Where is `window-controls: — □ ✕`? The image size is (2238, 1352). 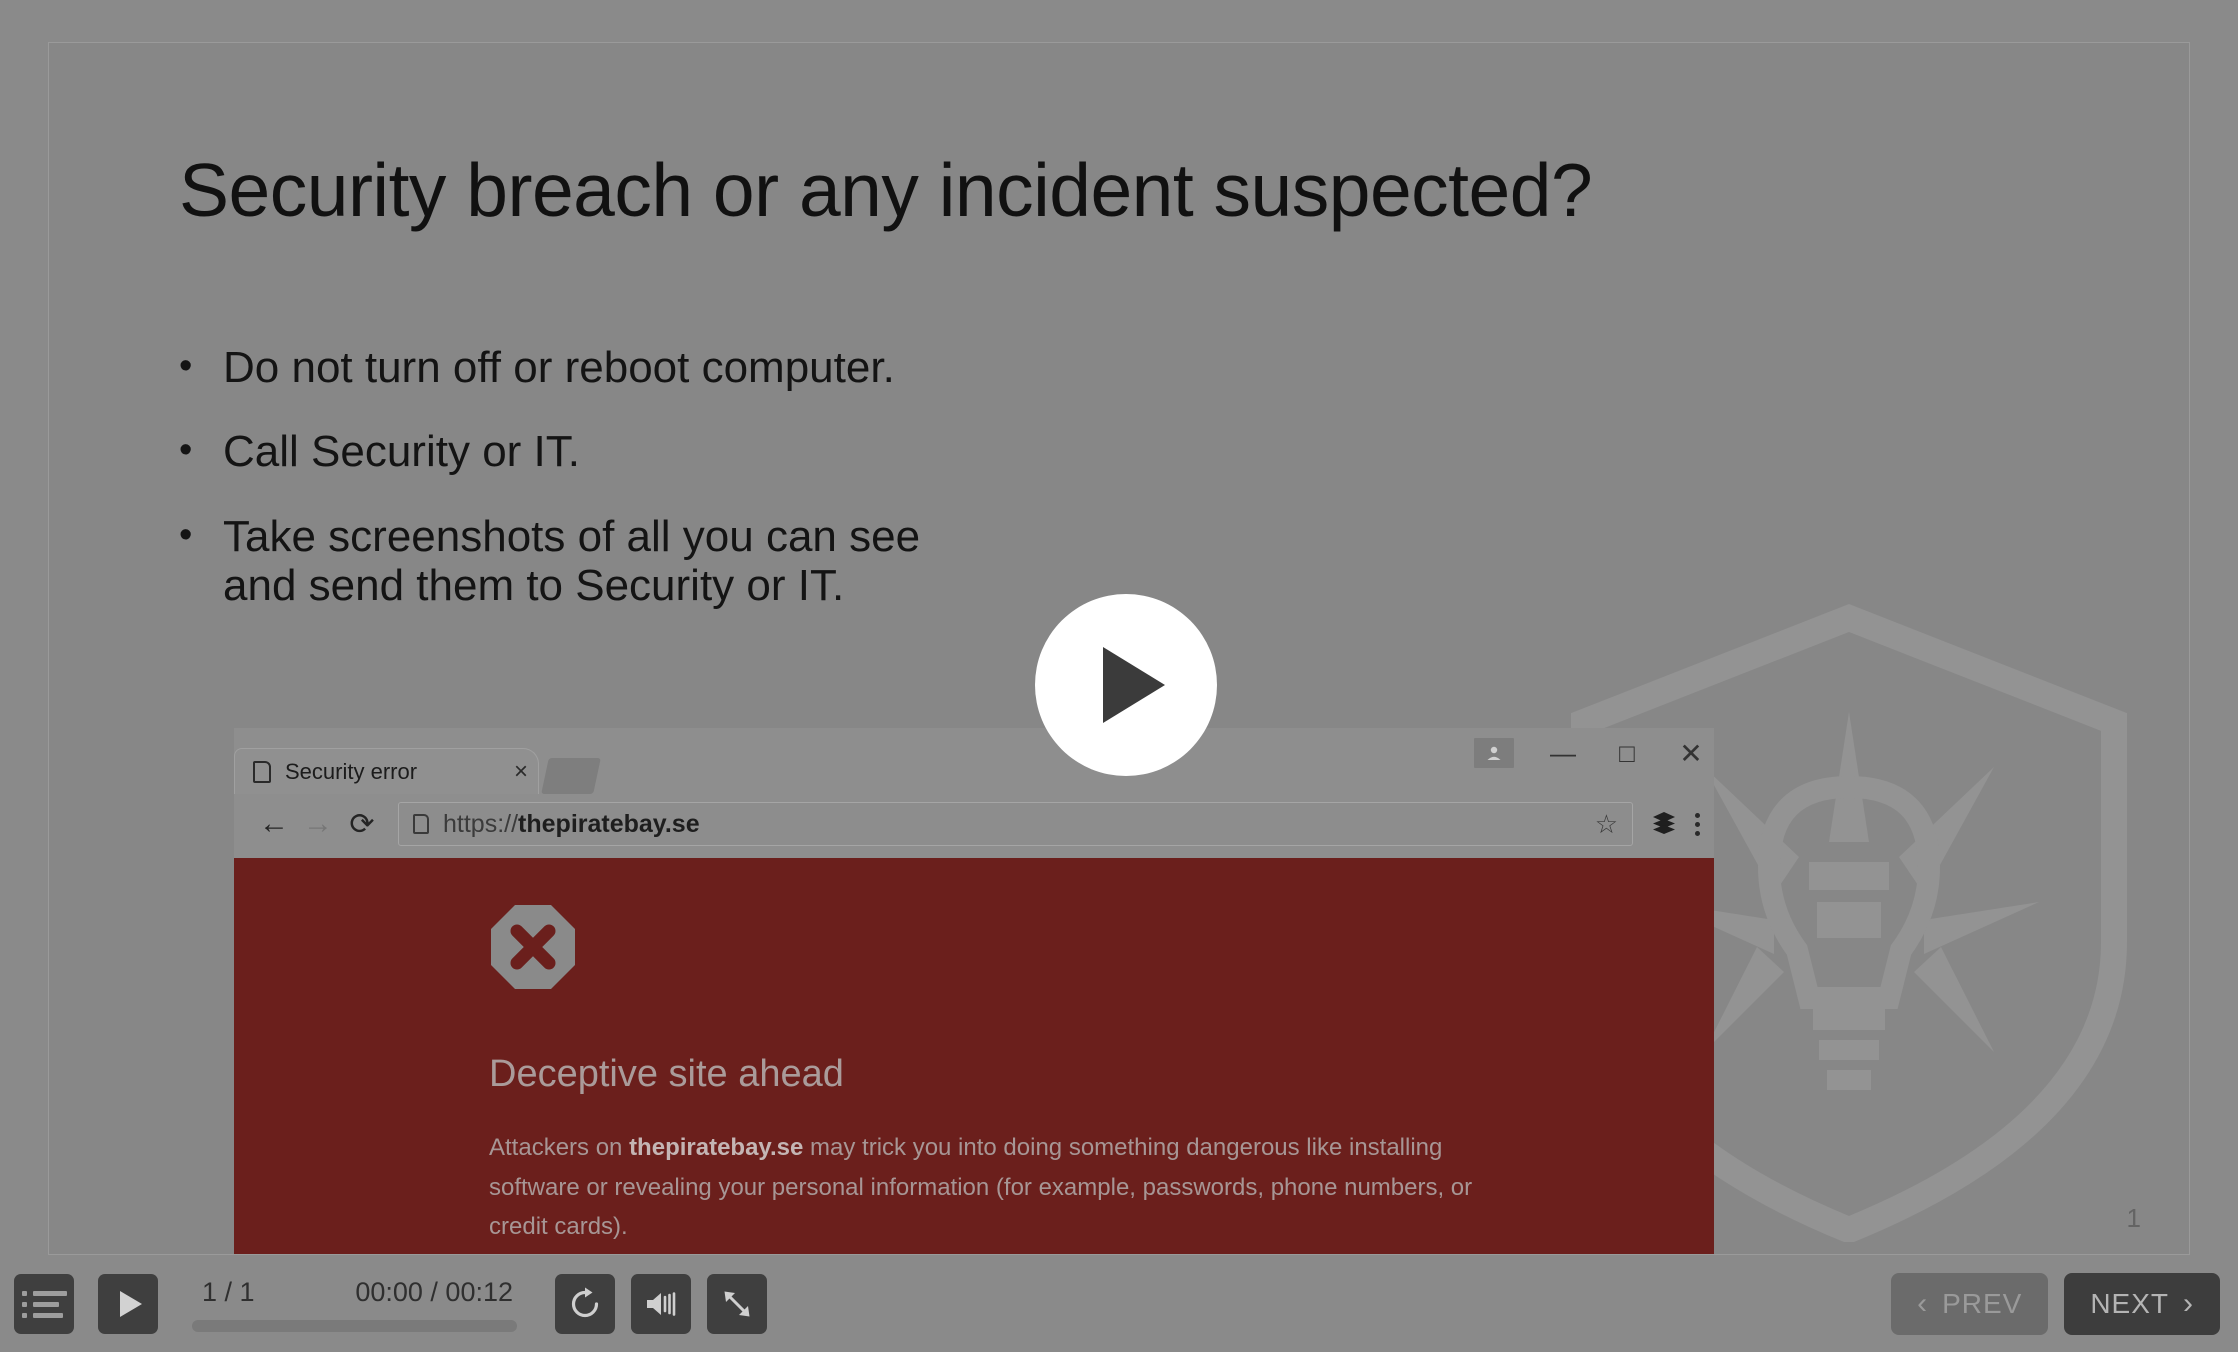 window-controls: — □ ✕ is located at coordinates (1590, 753).